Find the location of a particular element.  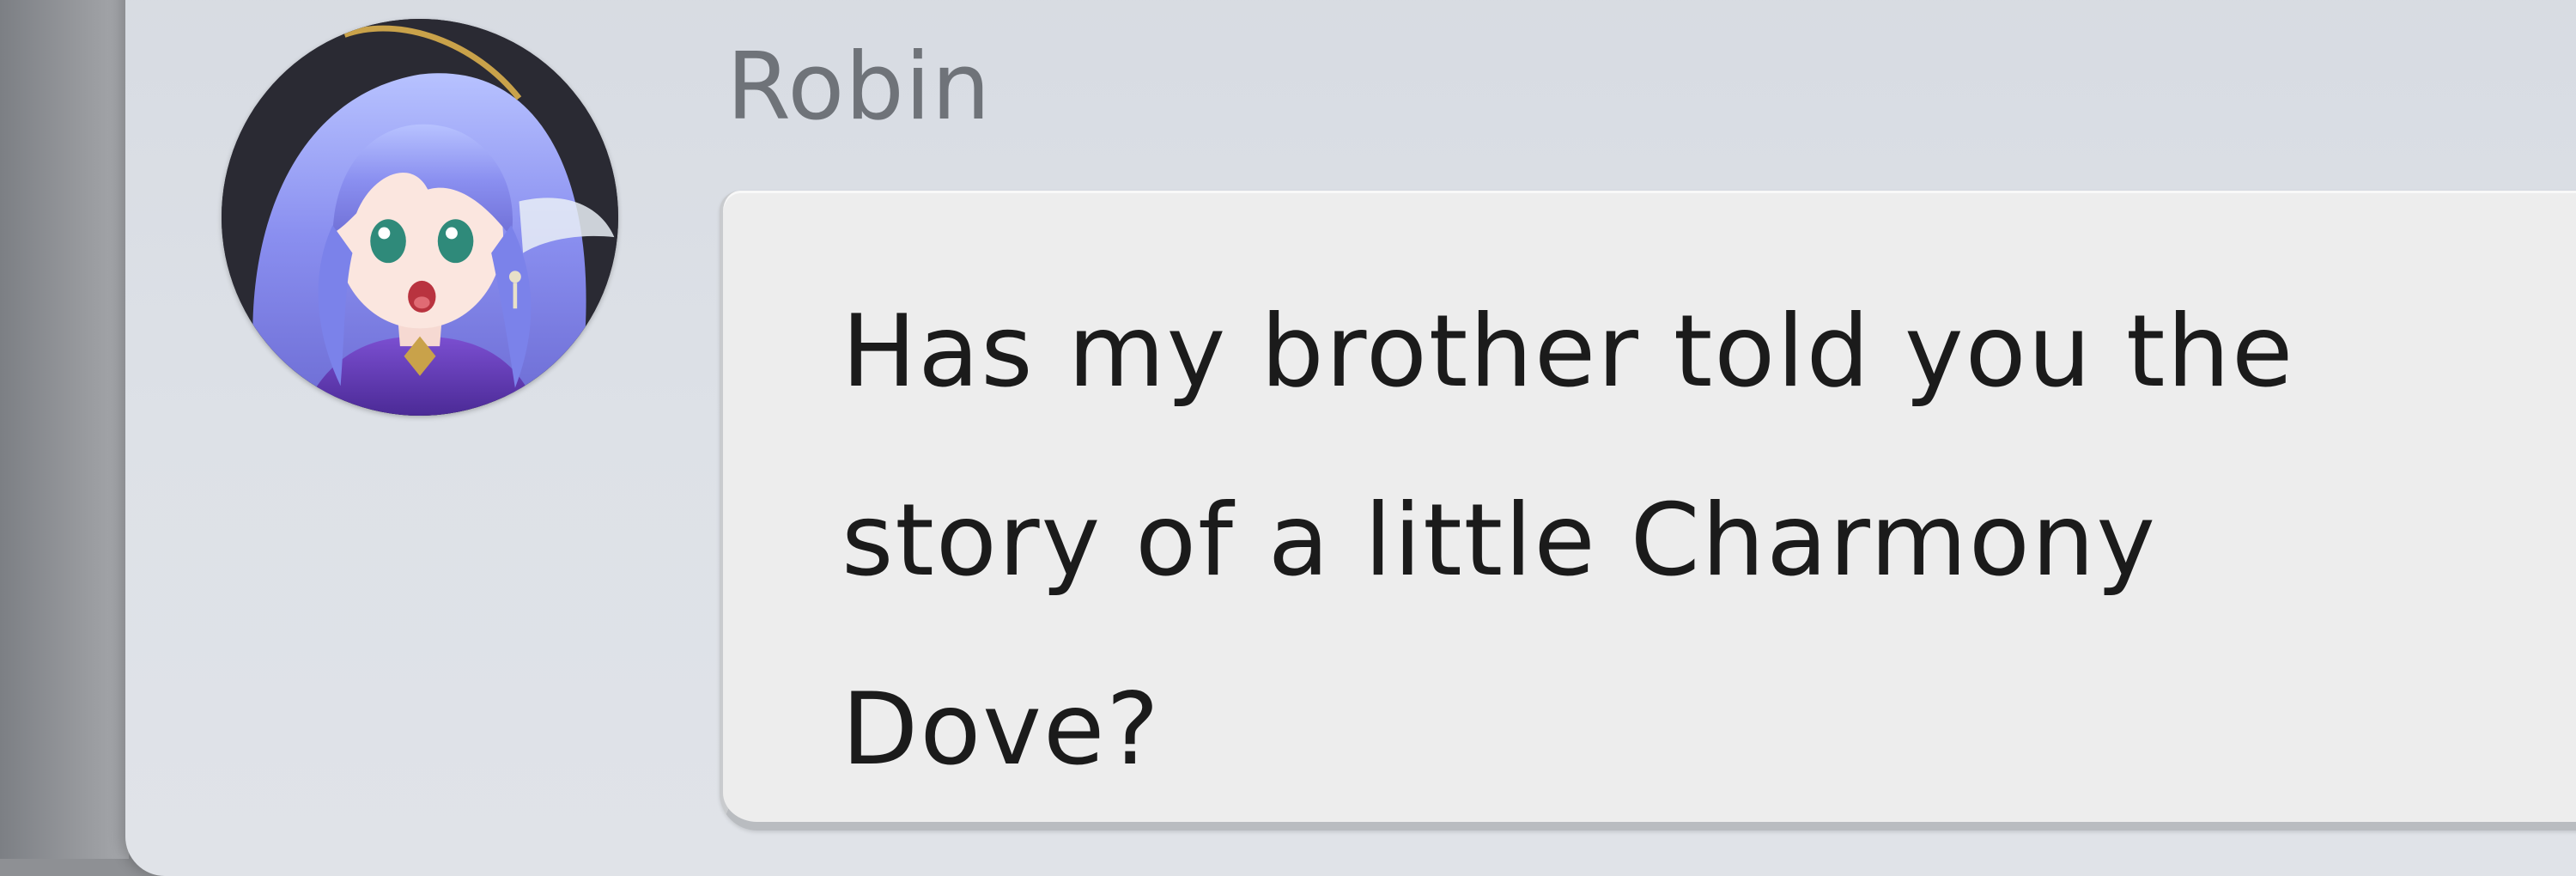

background-left-strip is located at coordinates (64, 429).